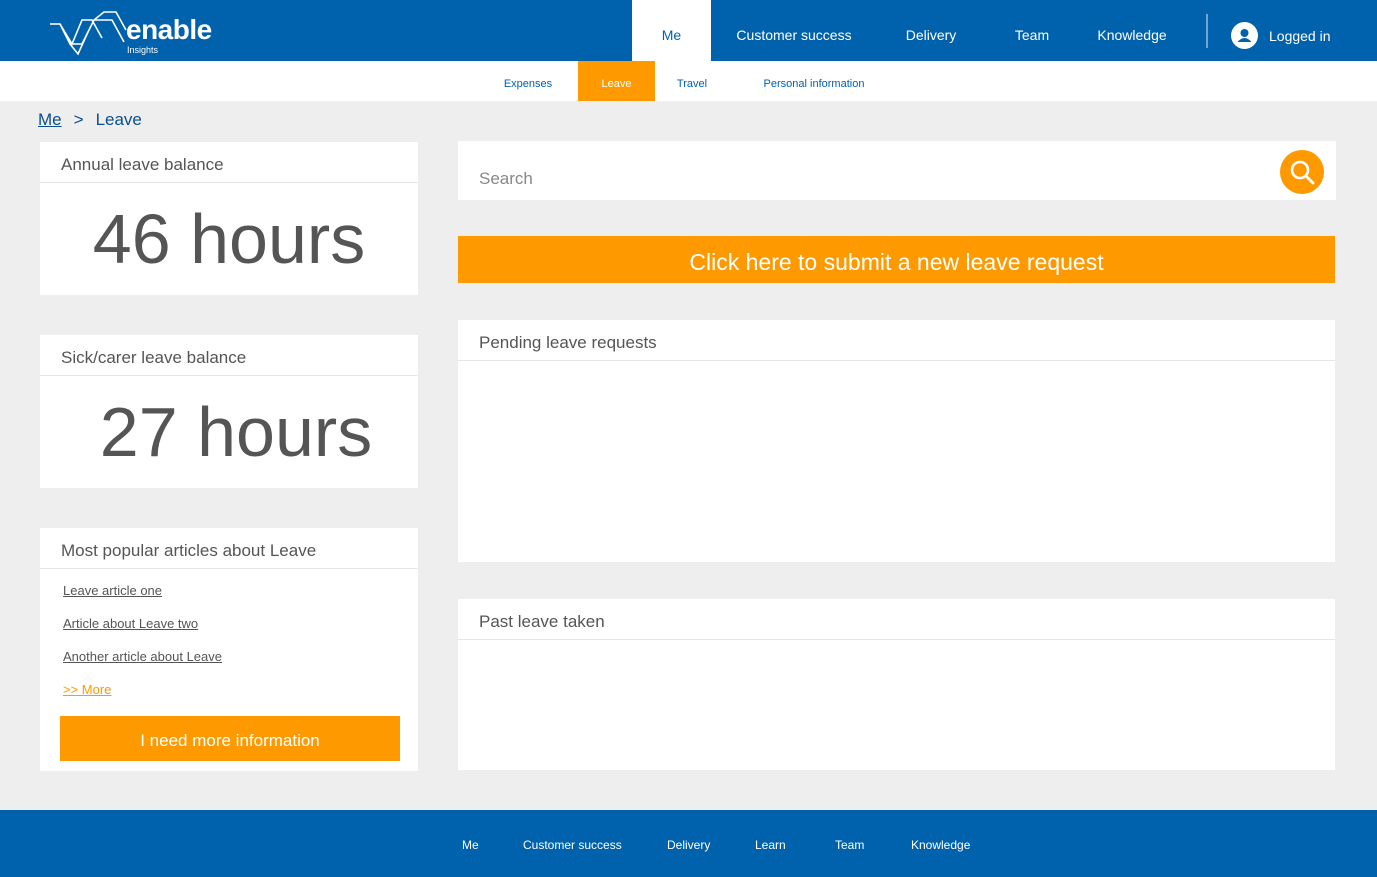  I want to click on annual-leave-card: Annual leave balance 46 hours, so click(229, 218).